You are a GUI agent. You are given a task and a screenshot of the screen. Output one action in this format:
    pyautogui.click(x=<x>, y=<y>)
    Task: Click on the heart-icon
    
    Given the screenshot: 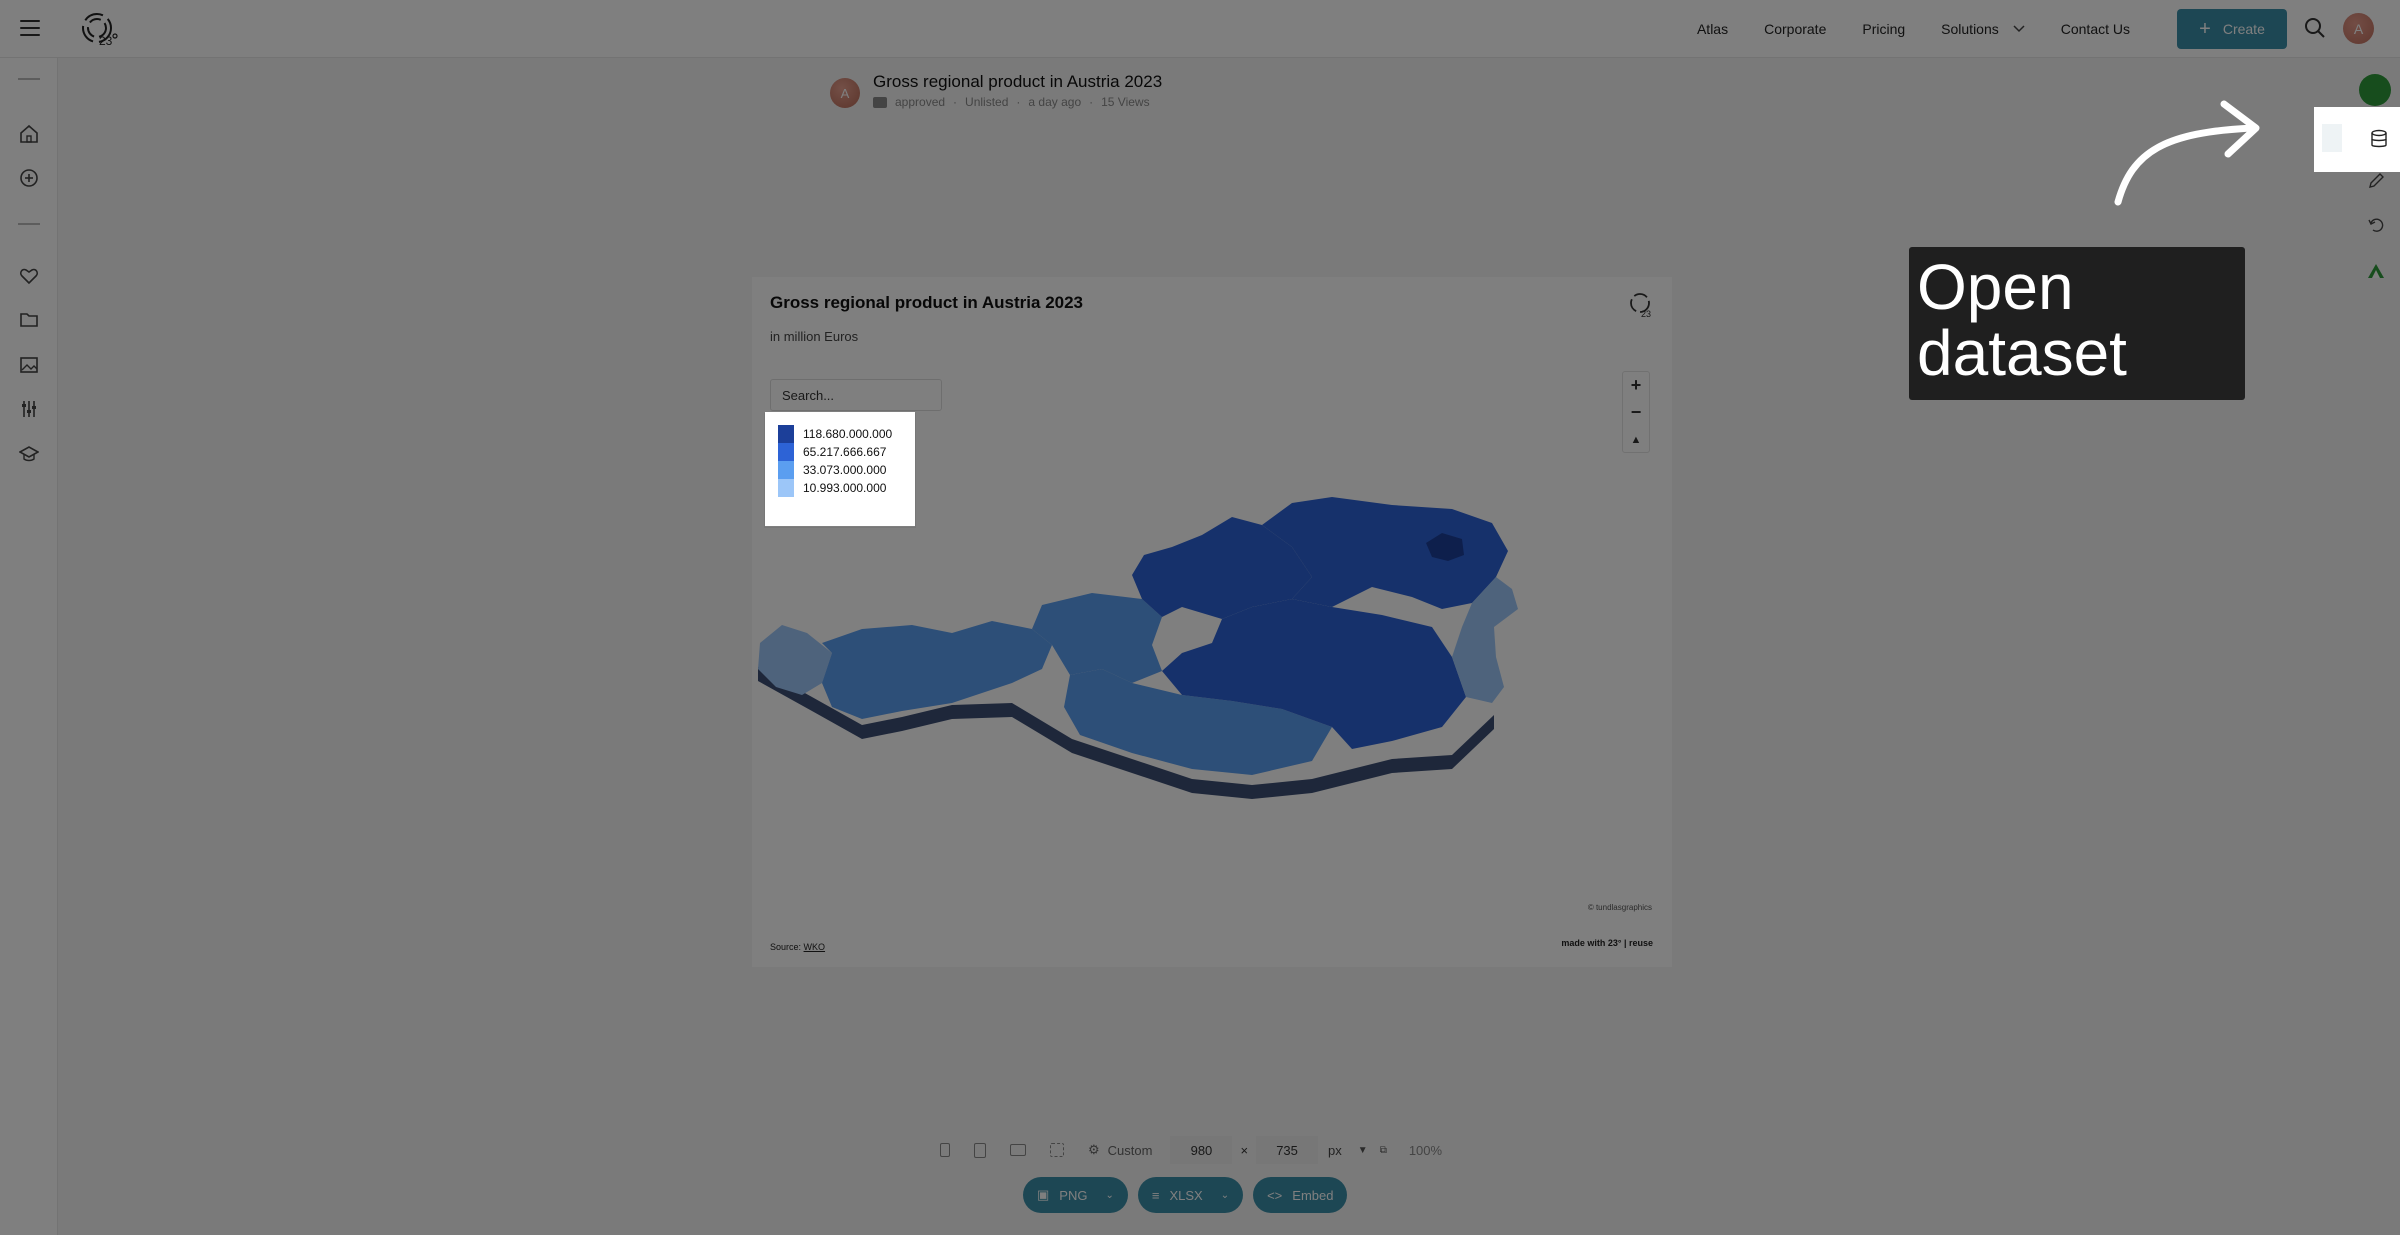 What is the action you would take?
    pyautogui.click(x=29, y=276)
    